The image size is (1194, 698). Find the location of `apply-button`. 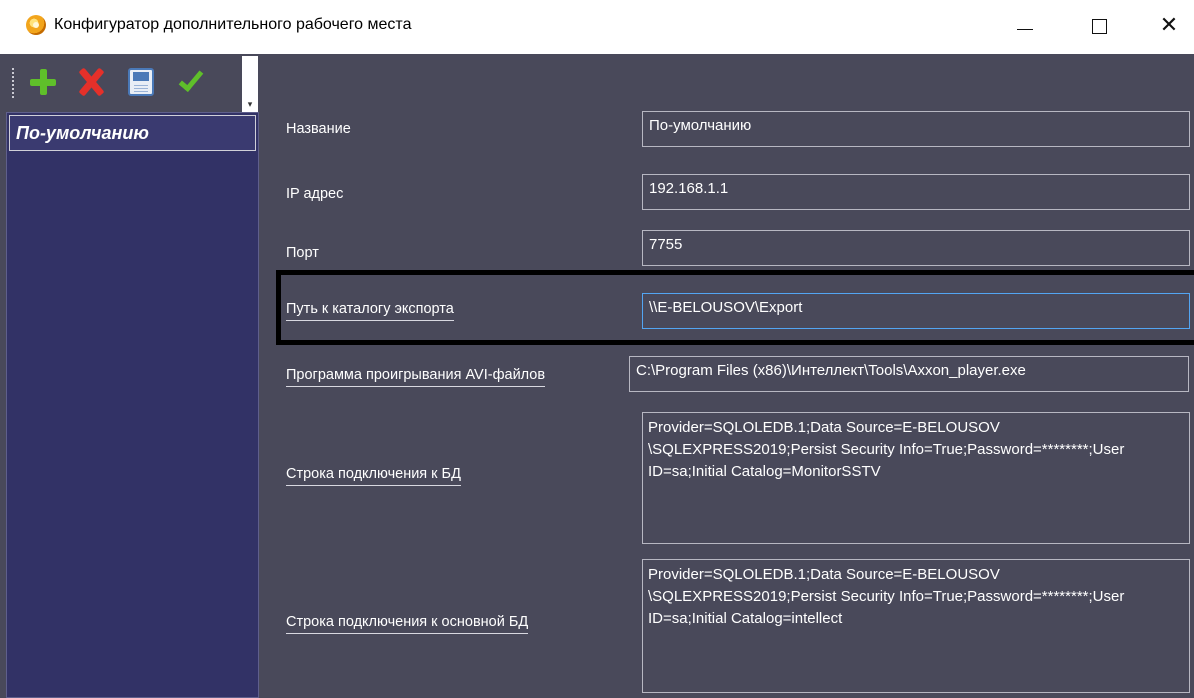

apply-button is located at coordinates (191, 82).